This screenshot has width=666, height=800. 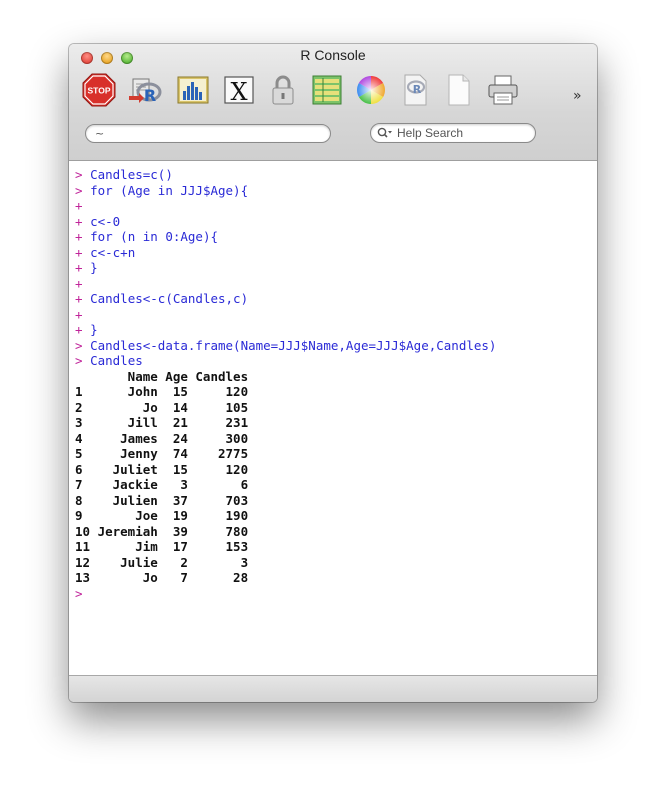 I want to click on stop-sign-icon: STOP, so click(x=99, y=90).